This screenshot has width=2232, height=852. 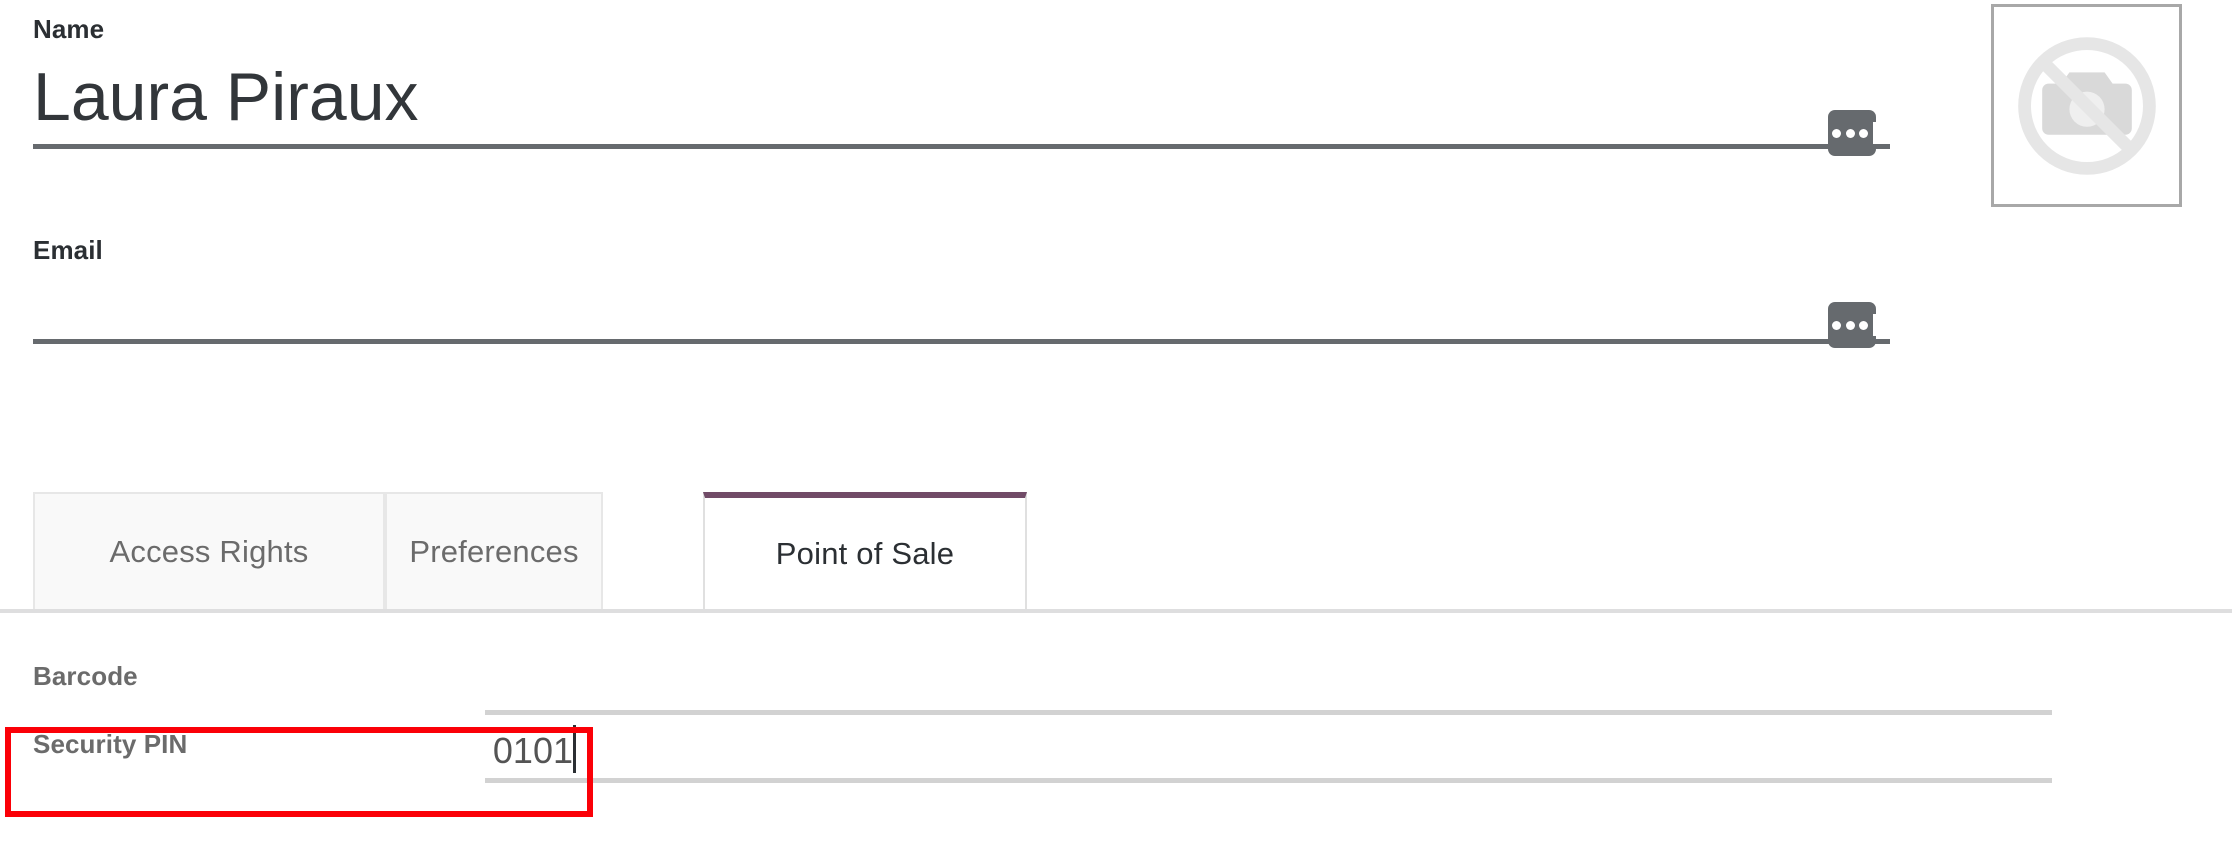 I want to click on security-pin-input-wrapper: 0101, so click(x=1268, y=752).